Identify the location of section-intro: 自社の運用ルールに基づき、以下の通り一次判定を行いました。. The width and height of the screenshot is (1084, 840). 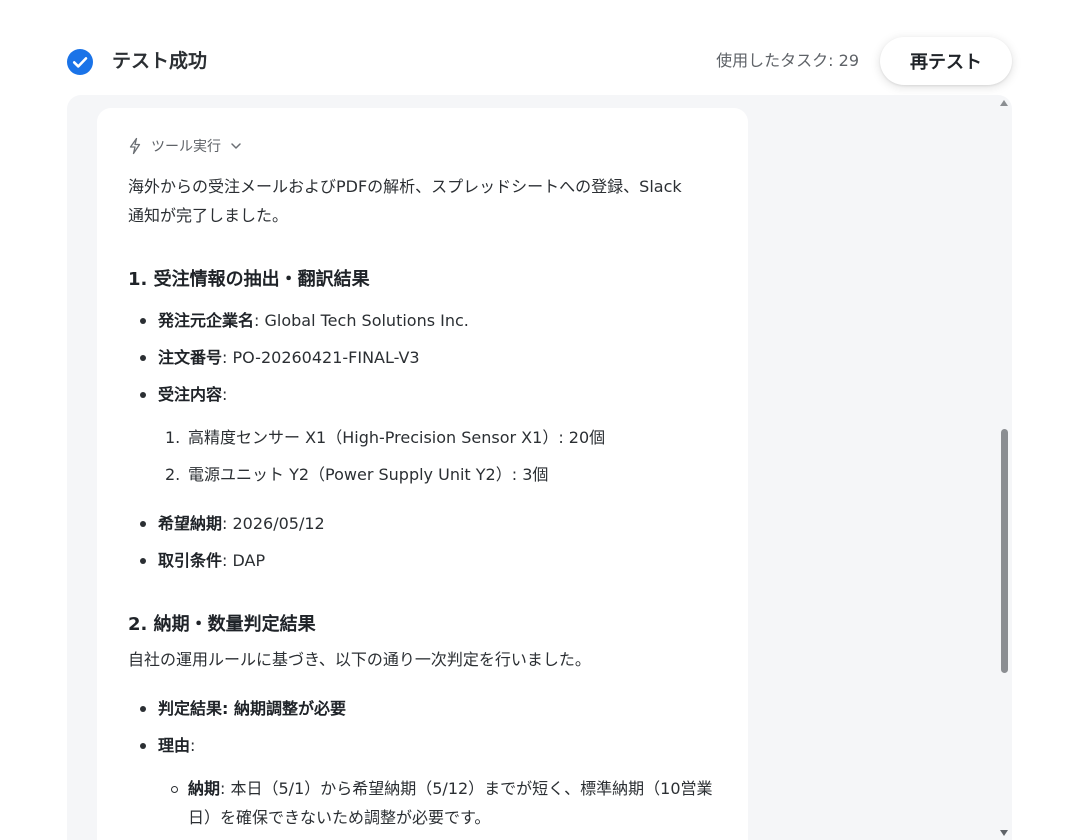
(359, 659).